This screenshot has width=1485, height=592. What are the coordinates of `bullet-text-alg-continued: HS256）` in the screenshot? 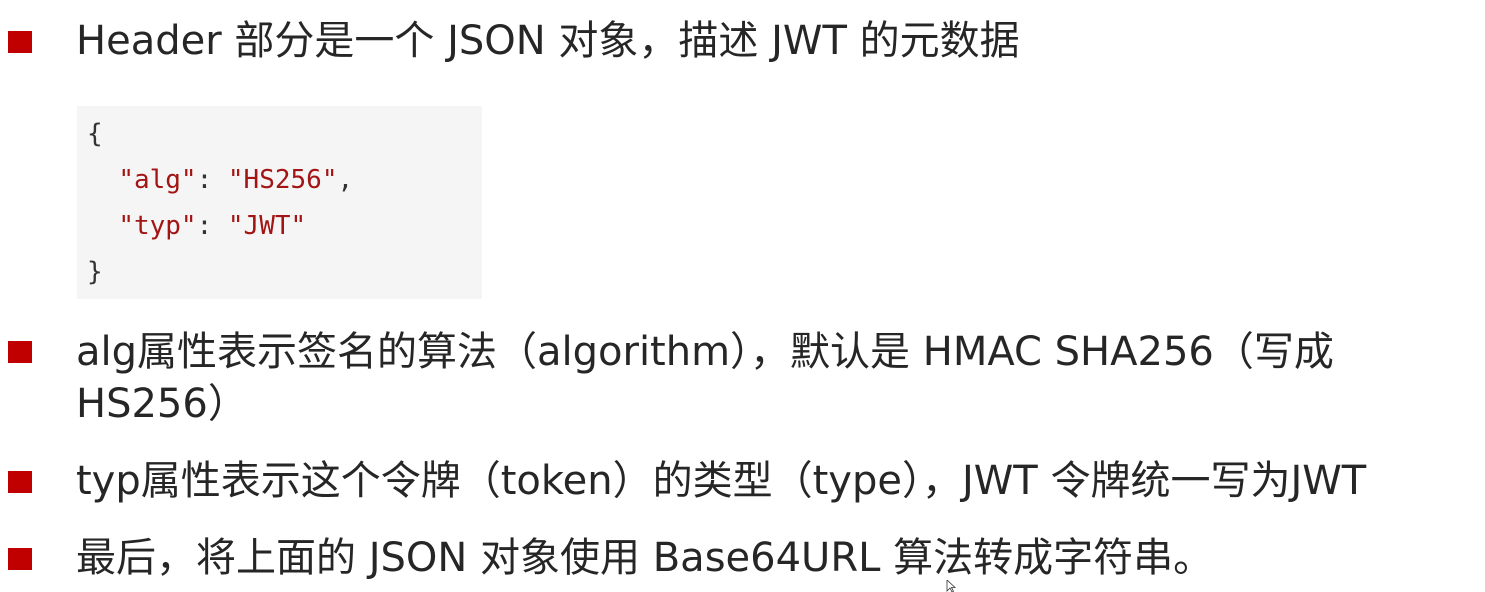 It's located at (162, 404).